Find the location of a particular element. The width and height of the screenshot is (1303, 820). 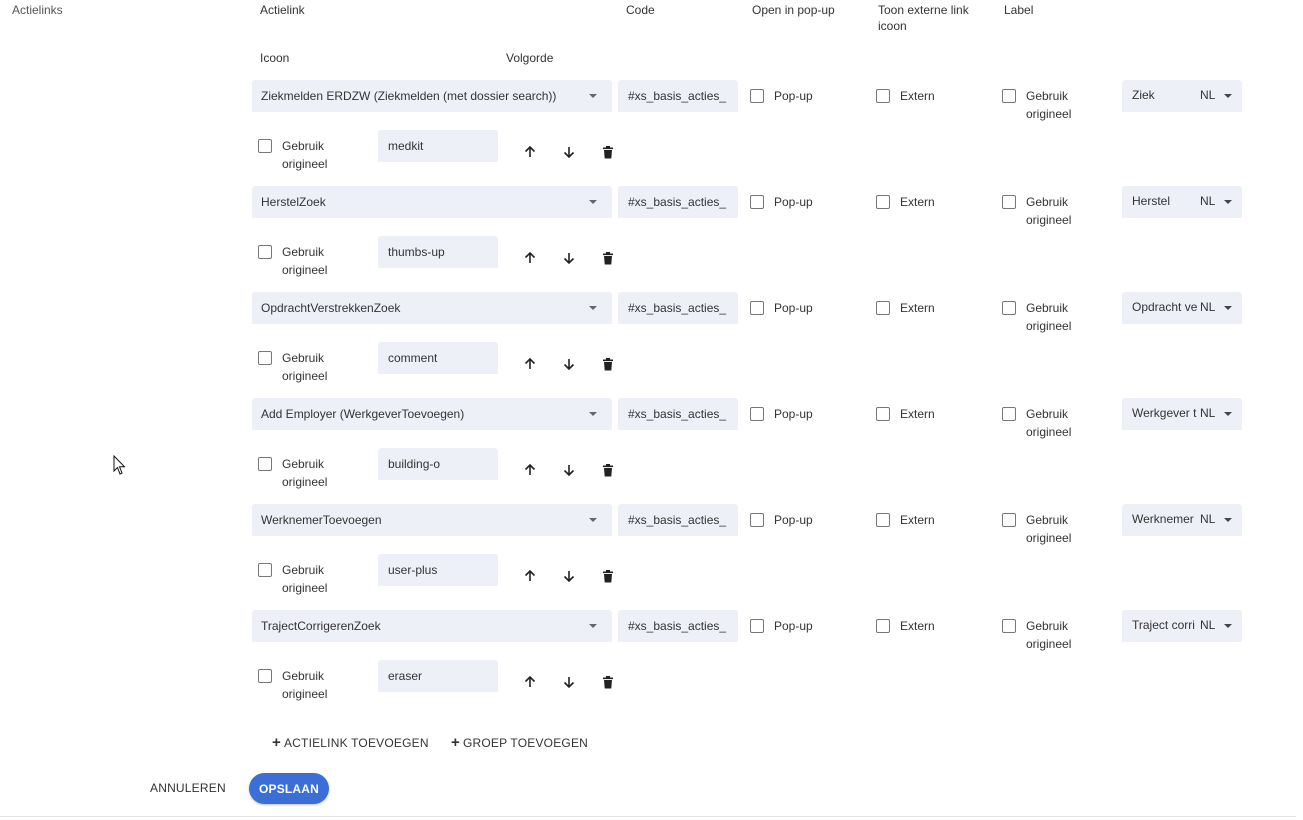

label-input: Traject corri NL is located at coordinates (1182, 626).